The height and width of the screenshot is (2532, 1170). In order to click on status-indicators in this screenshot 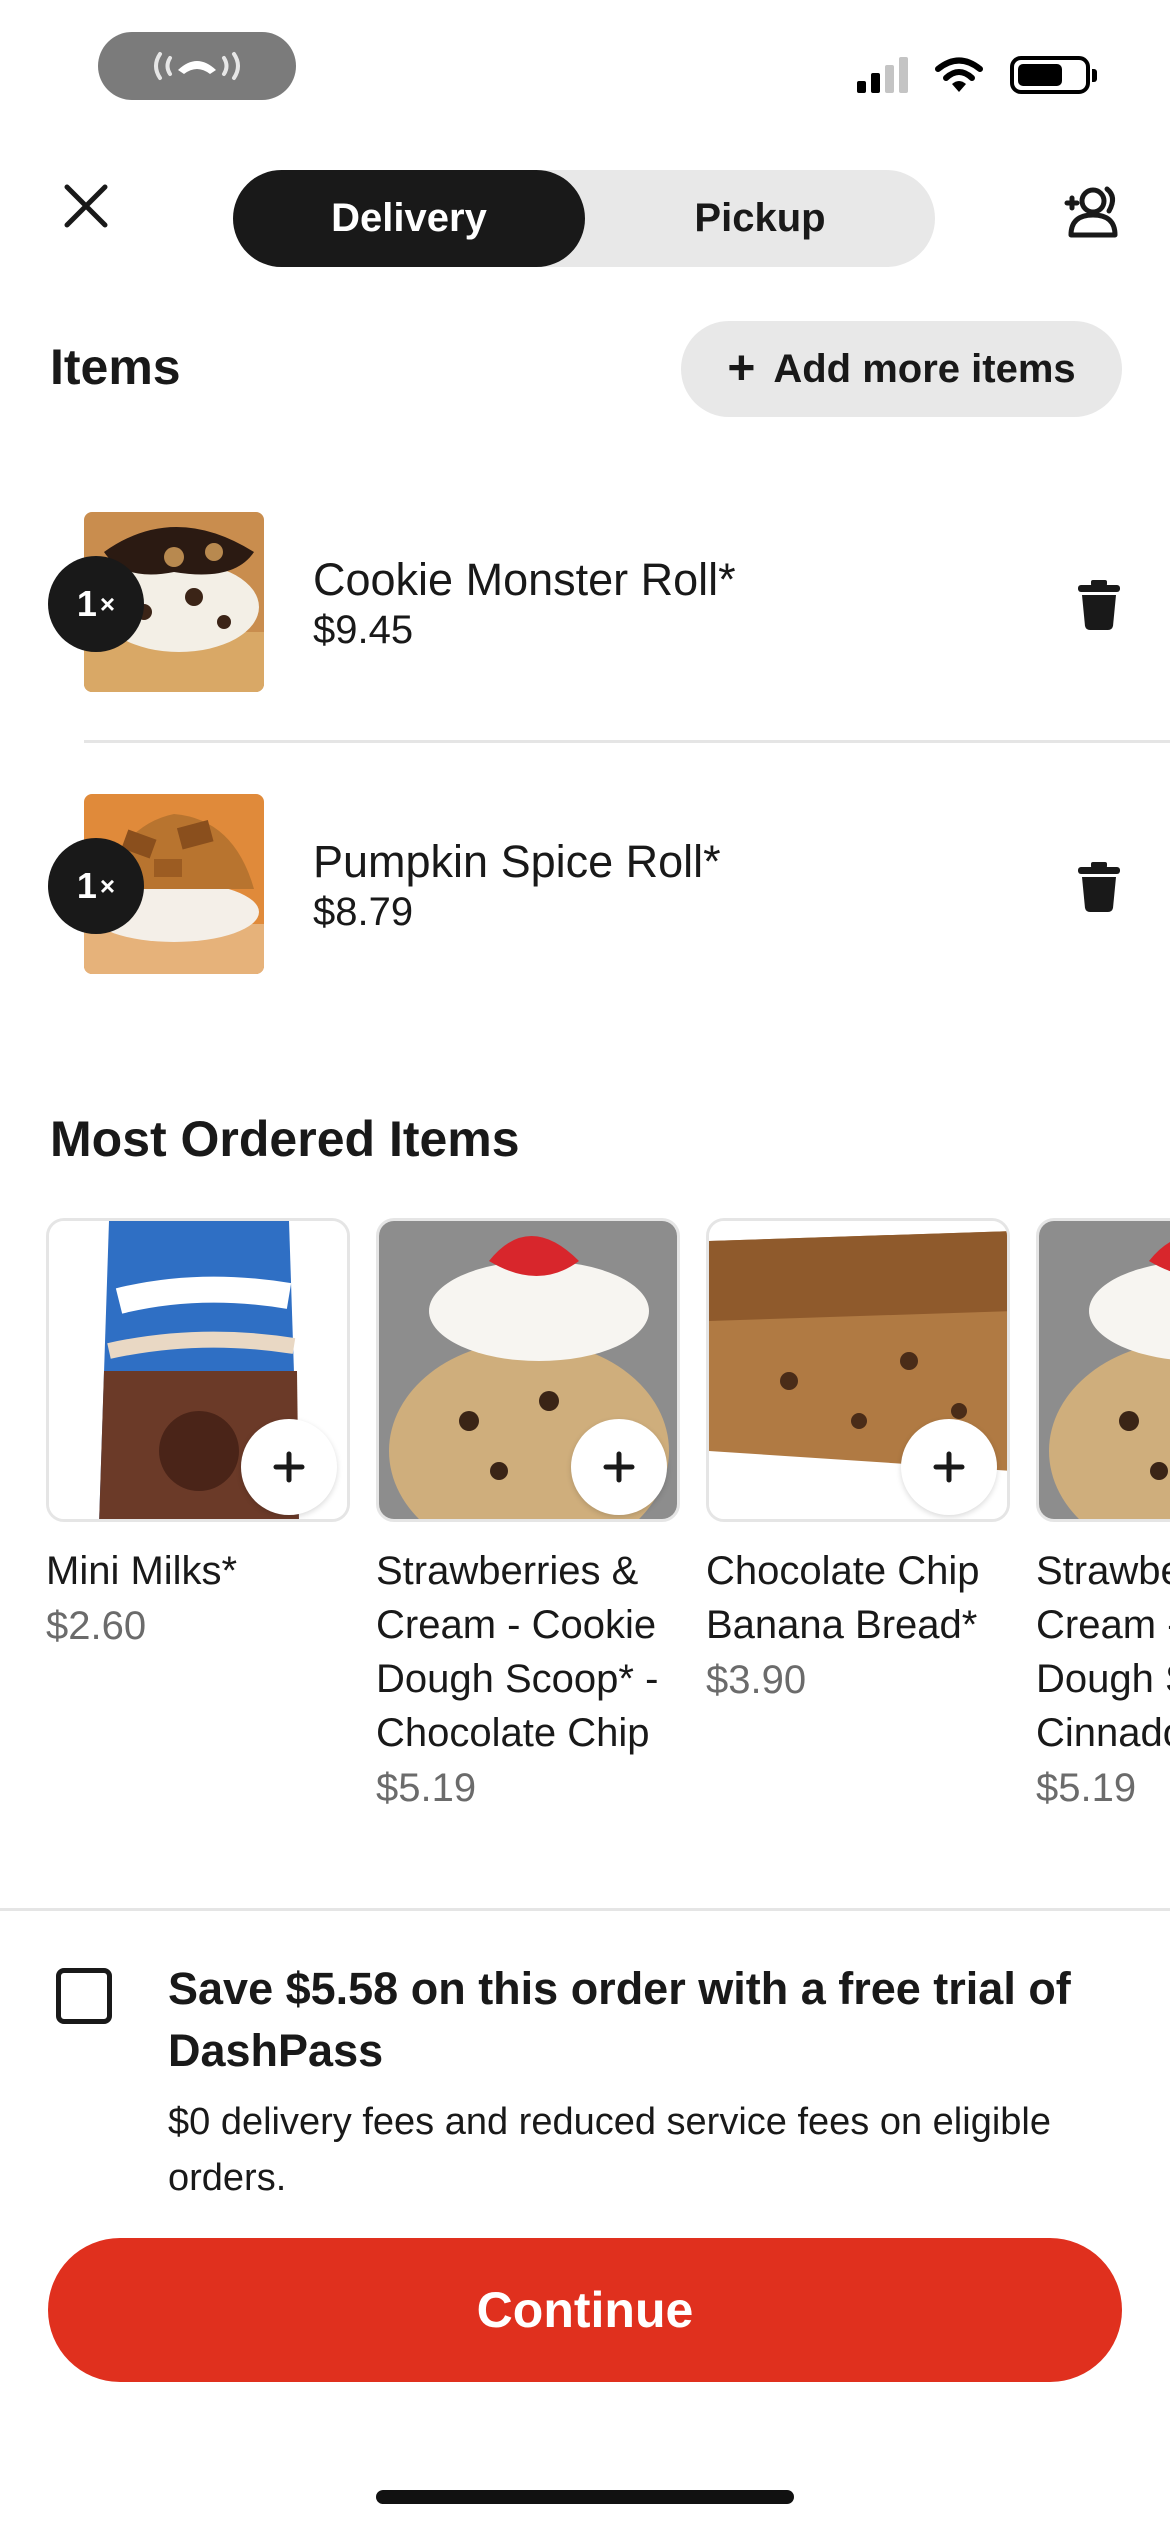, I will do `click(977, 75)`.